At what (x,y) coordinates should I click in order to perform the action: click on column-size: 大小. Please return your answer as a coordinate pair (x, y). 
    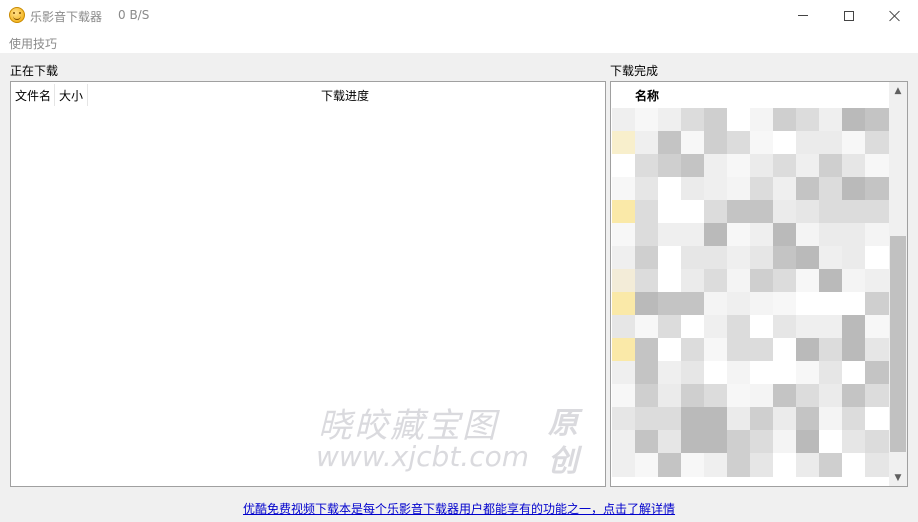
    Looking at the image, I should click on (71, 95).